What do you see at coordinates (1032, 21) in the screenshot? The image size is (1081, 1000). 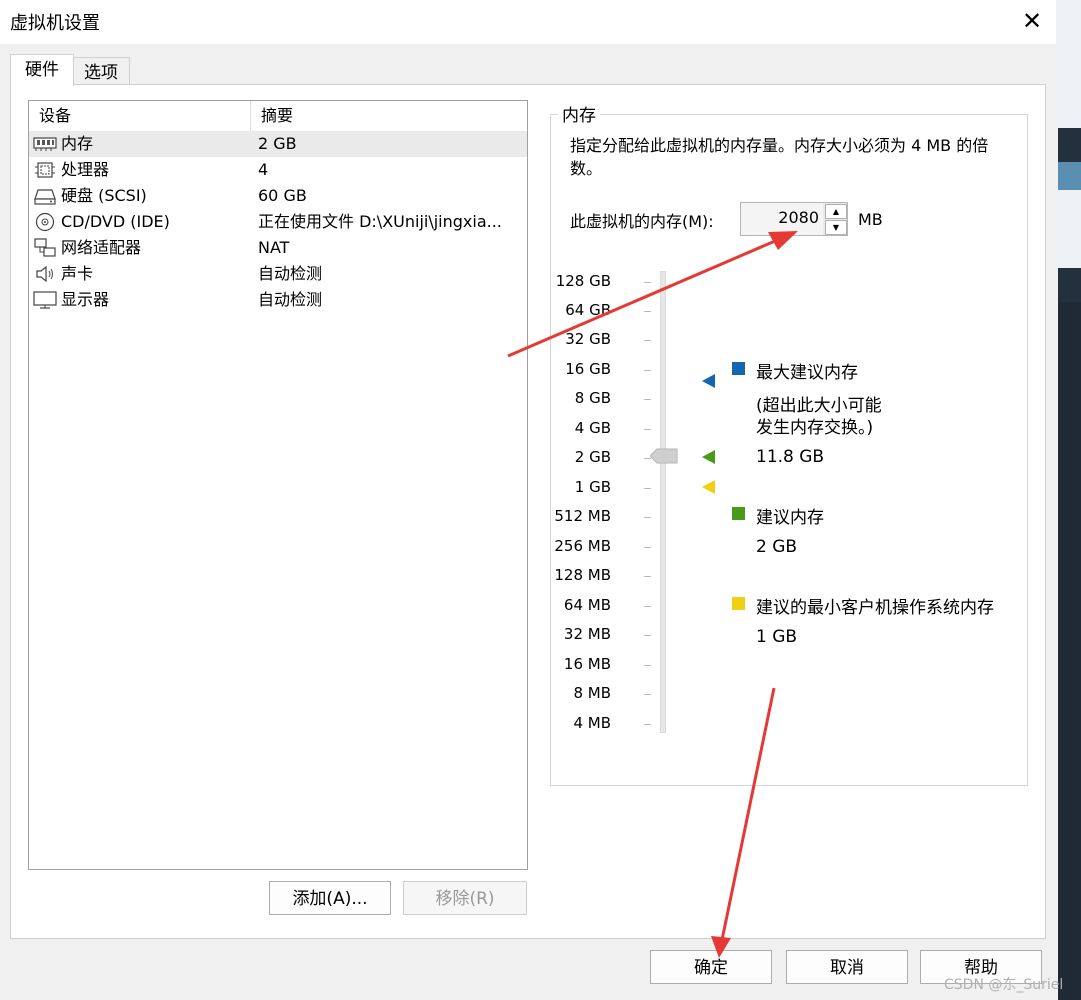 I see `close-icon: ✕` at bounding box center [1032, 21].